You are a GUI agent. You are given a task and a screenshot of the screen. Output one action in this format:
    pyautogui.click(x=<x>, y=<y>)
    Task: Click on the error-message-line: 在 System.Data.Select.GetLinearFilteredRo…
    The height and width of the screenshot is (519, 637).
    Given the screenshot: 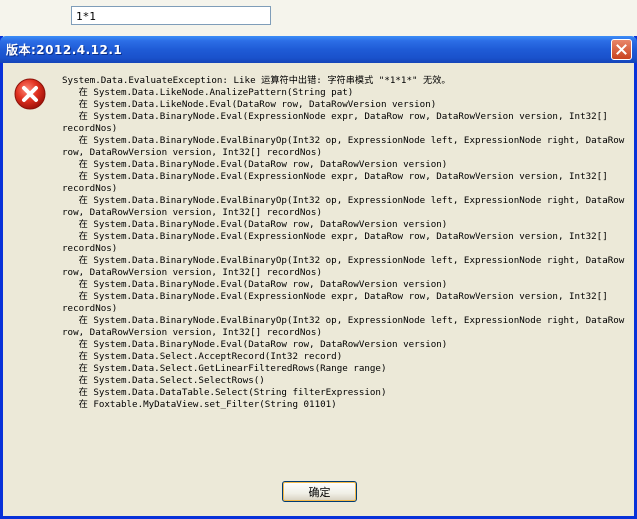 What is the action you would take?
    pyautogui.click(x=224, y=368)
    